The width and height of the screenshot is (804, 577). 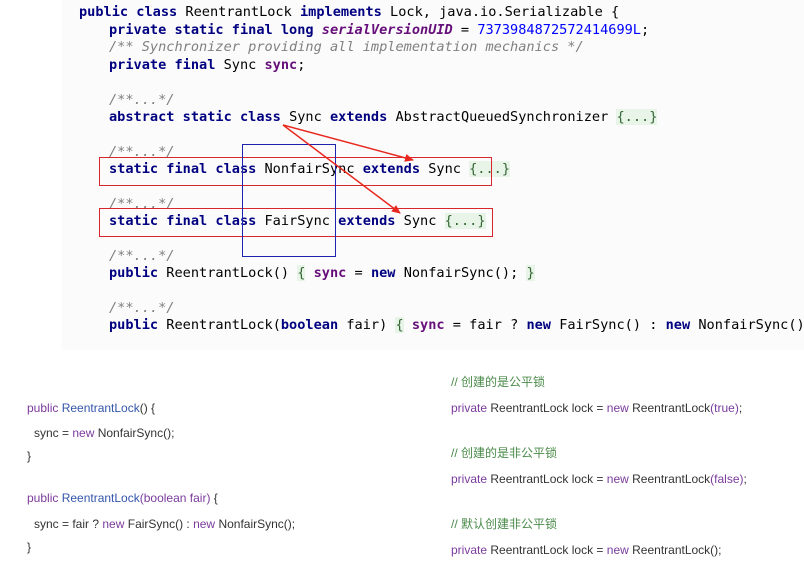 What do you see at coordinates (677, 550) in the screenshot?
I see `code-token: ReentrantLock();` at bounding box center [677, 550].